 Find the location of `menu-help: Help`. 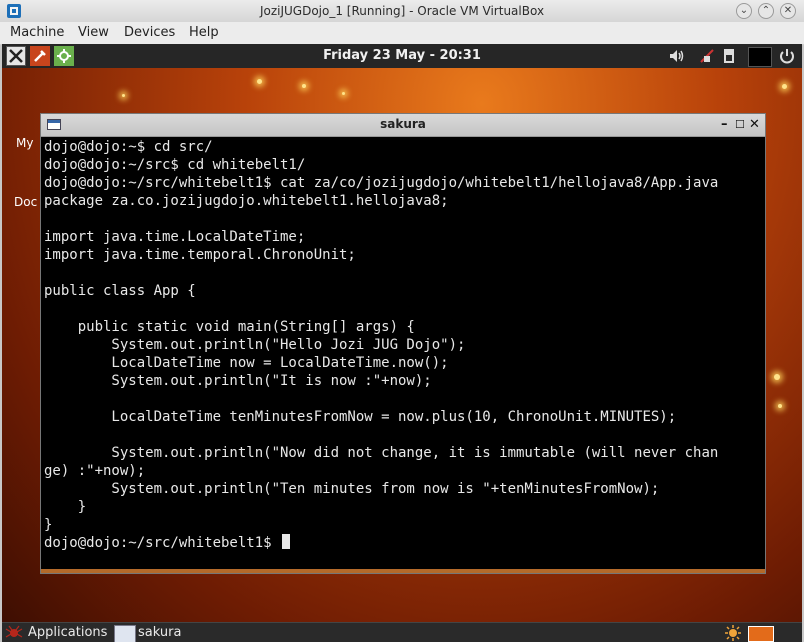

menu-help: Help is located at coordinates (204, 32).